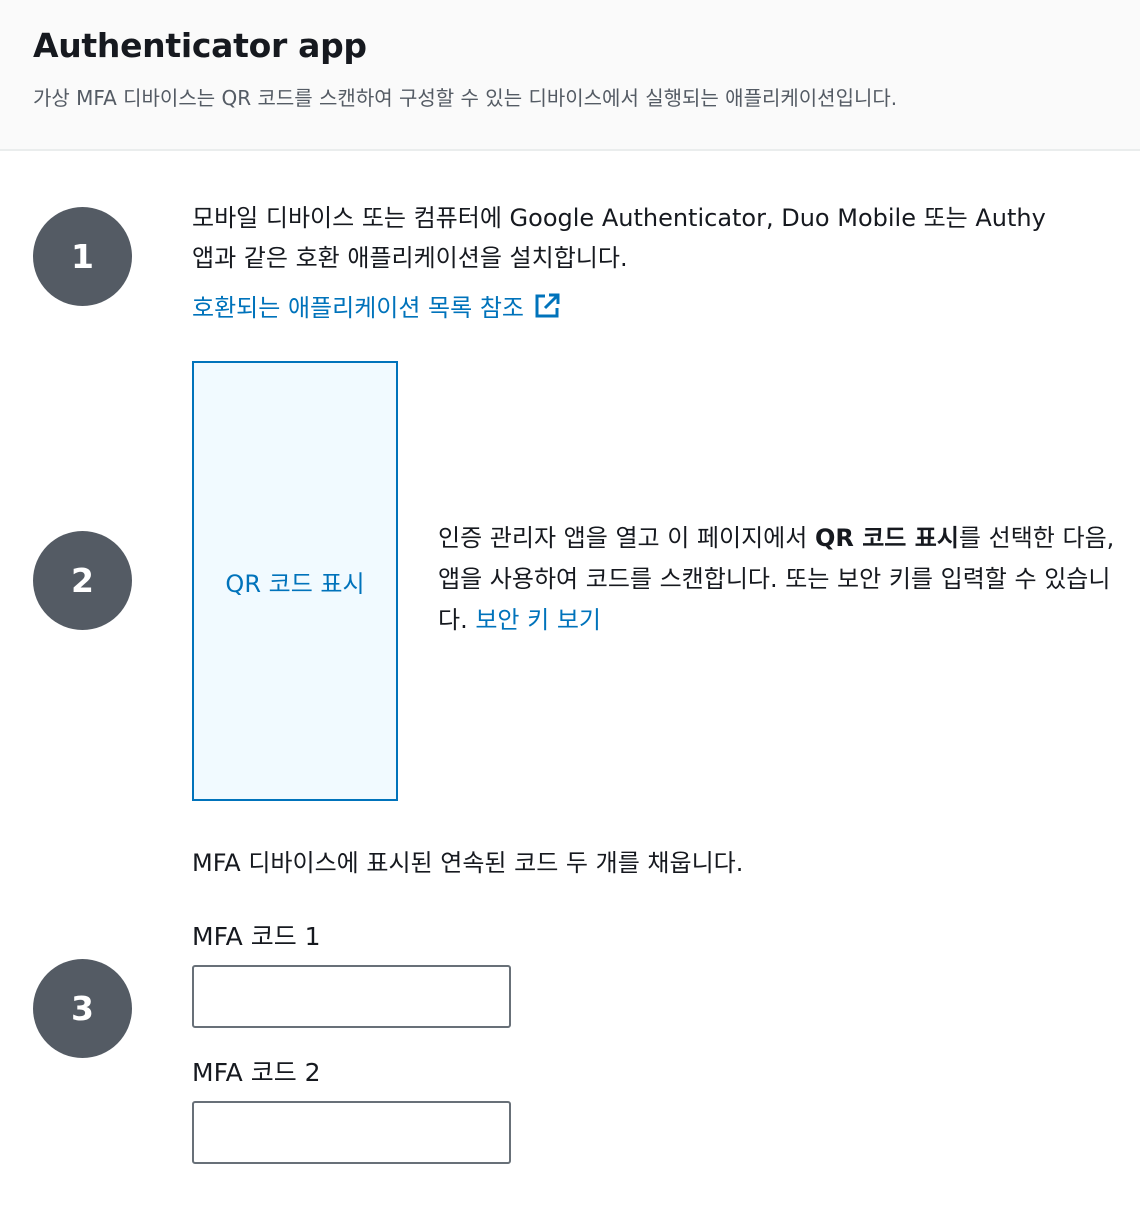  What do you see at coordinates (538, 620) in the screenshot?
I see `show-secret-key-link: 보안 키 보기` at bounding box center [538, 620].